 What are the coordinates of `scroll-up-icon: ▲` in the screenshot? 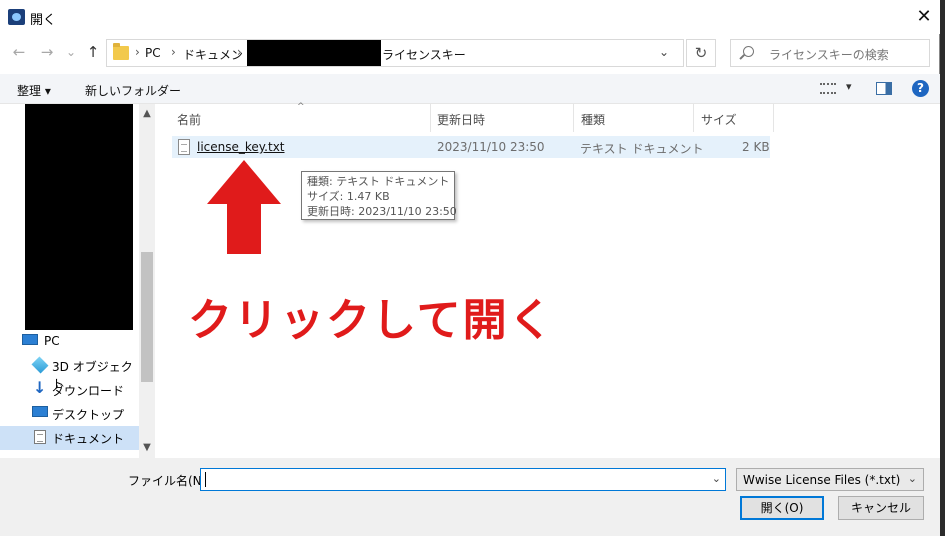 It's located at (147, 113).